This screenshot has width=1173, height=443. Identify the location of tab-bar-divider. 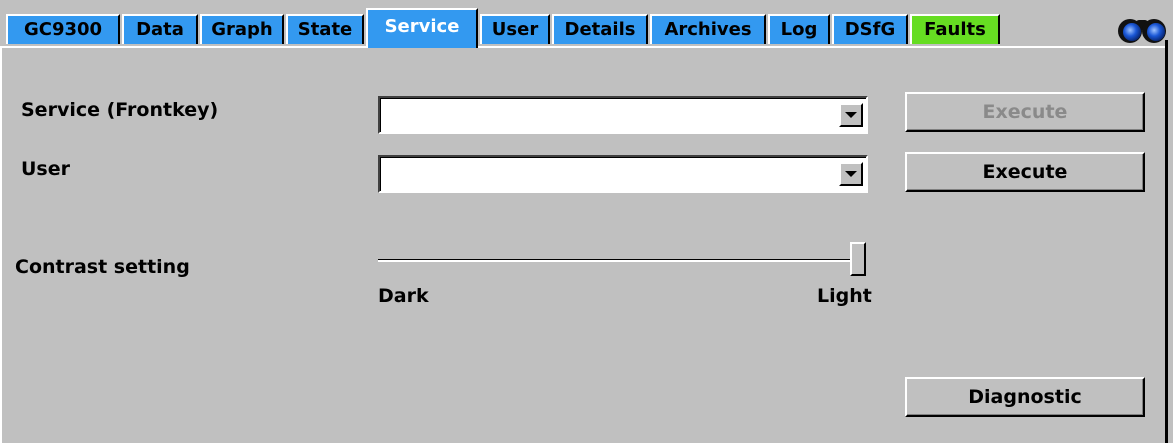
(582, 47).